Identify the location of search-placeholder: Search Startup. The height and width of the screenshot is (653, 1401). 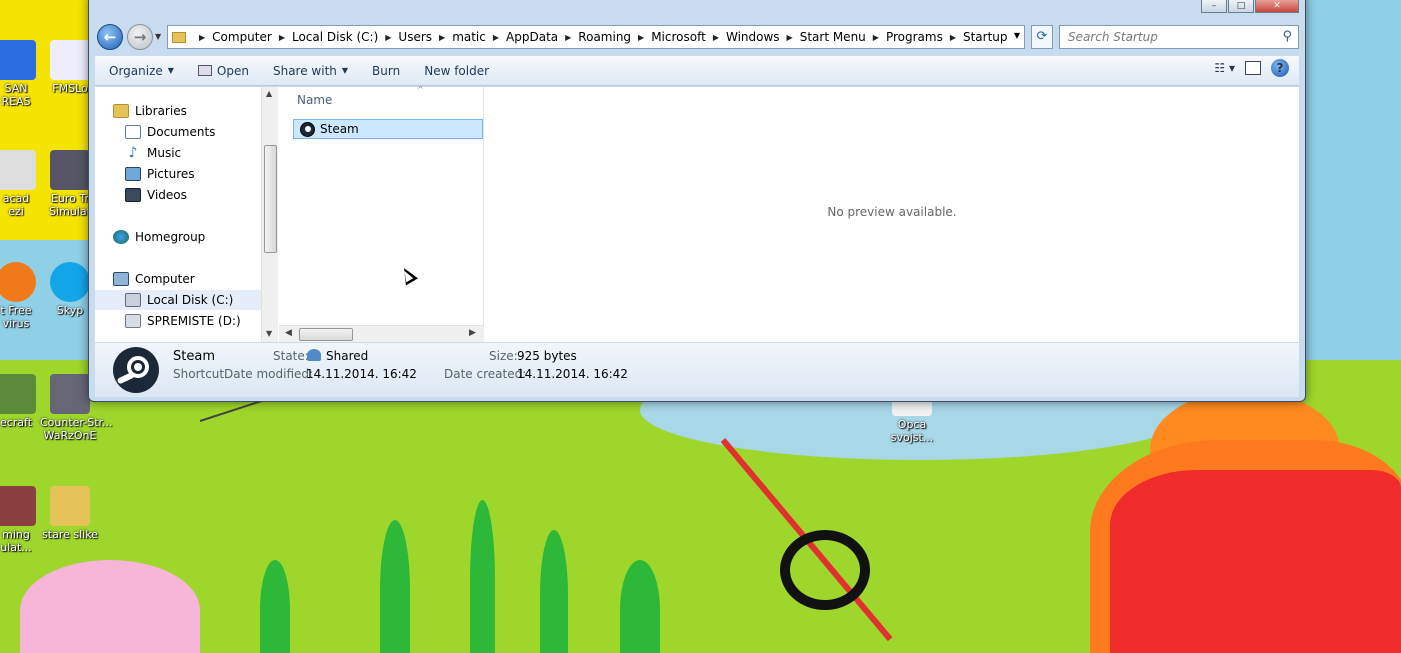
(1113, 37).